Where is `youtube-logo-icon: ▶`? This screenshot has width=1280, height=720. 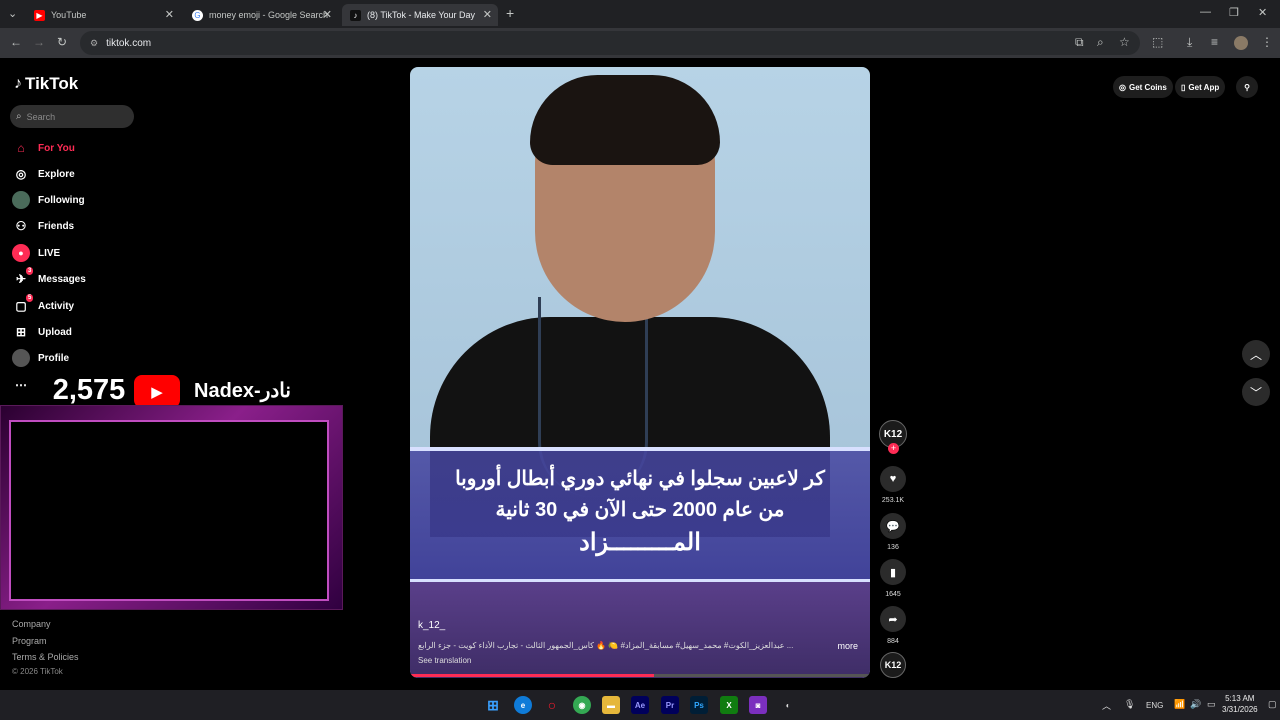 youtube-logo-icon: ▶ is located at coordinates (157, 391).